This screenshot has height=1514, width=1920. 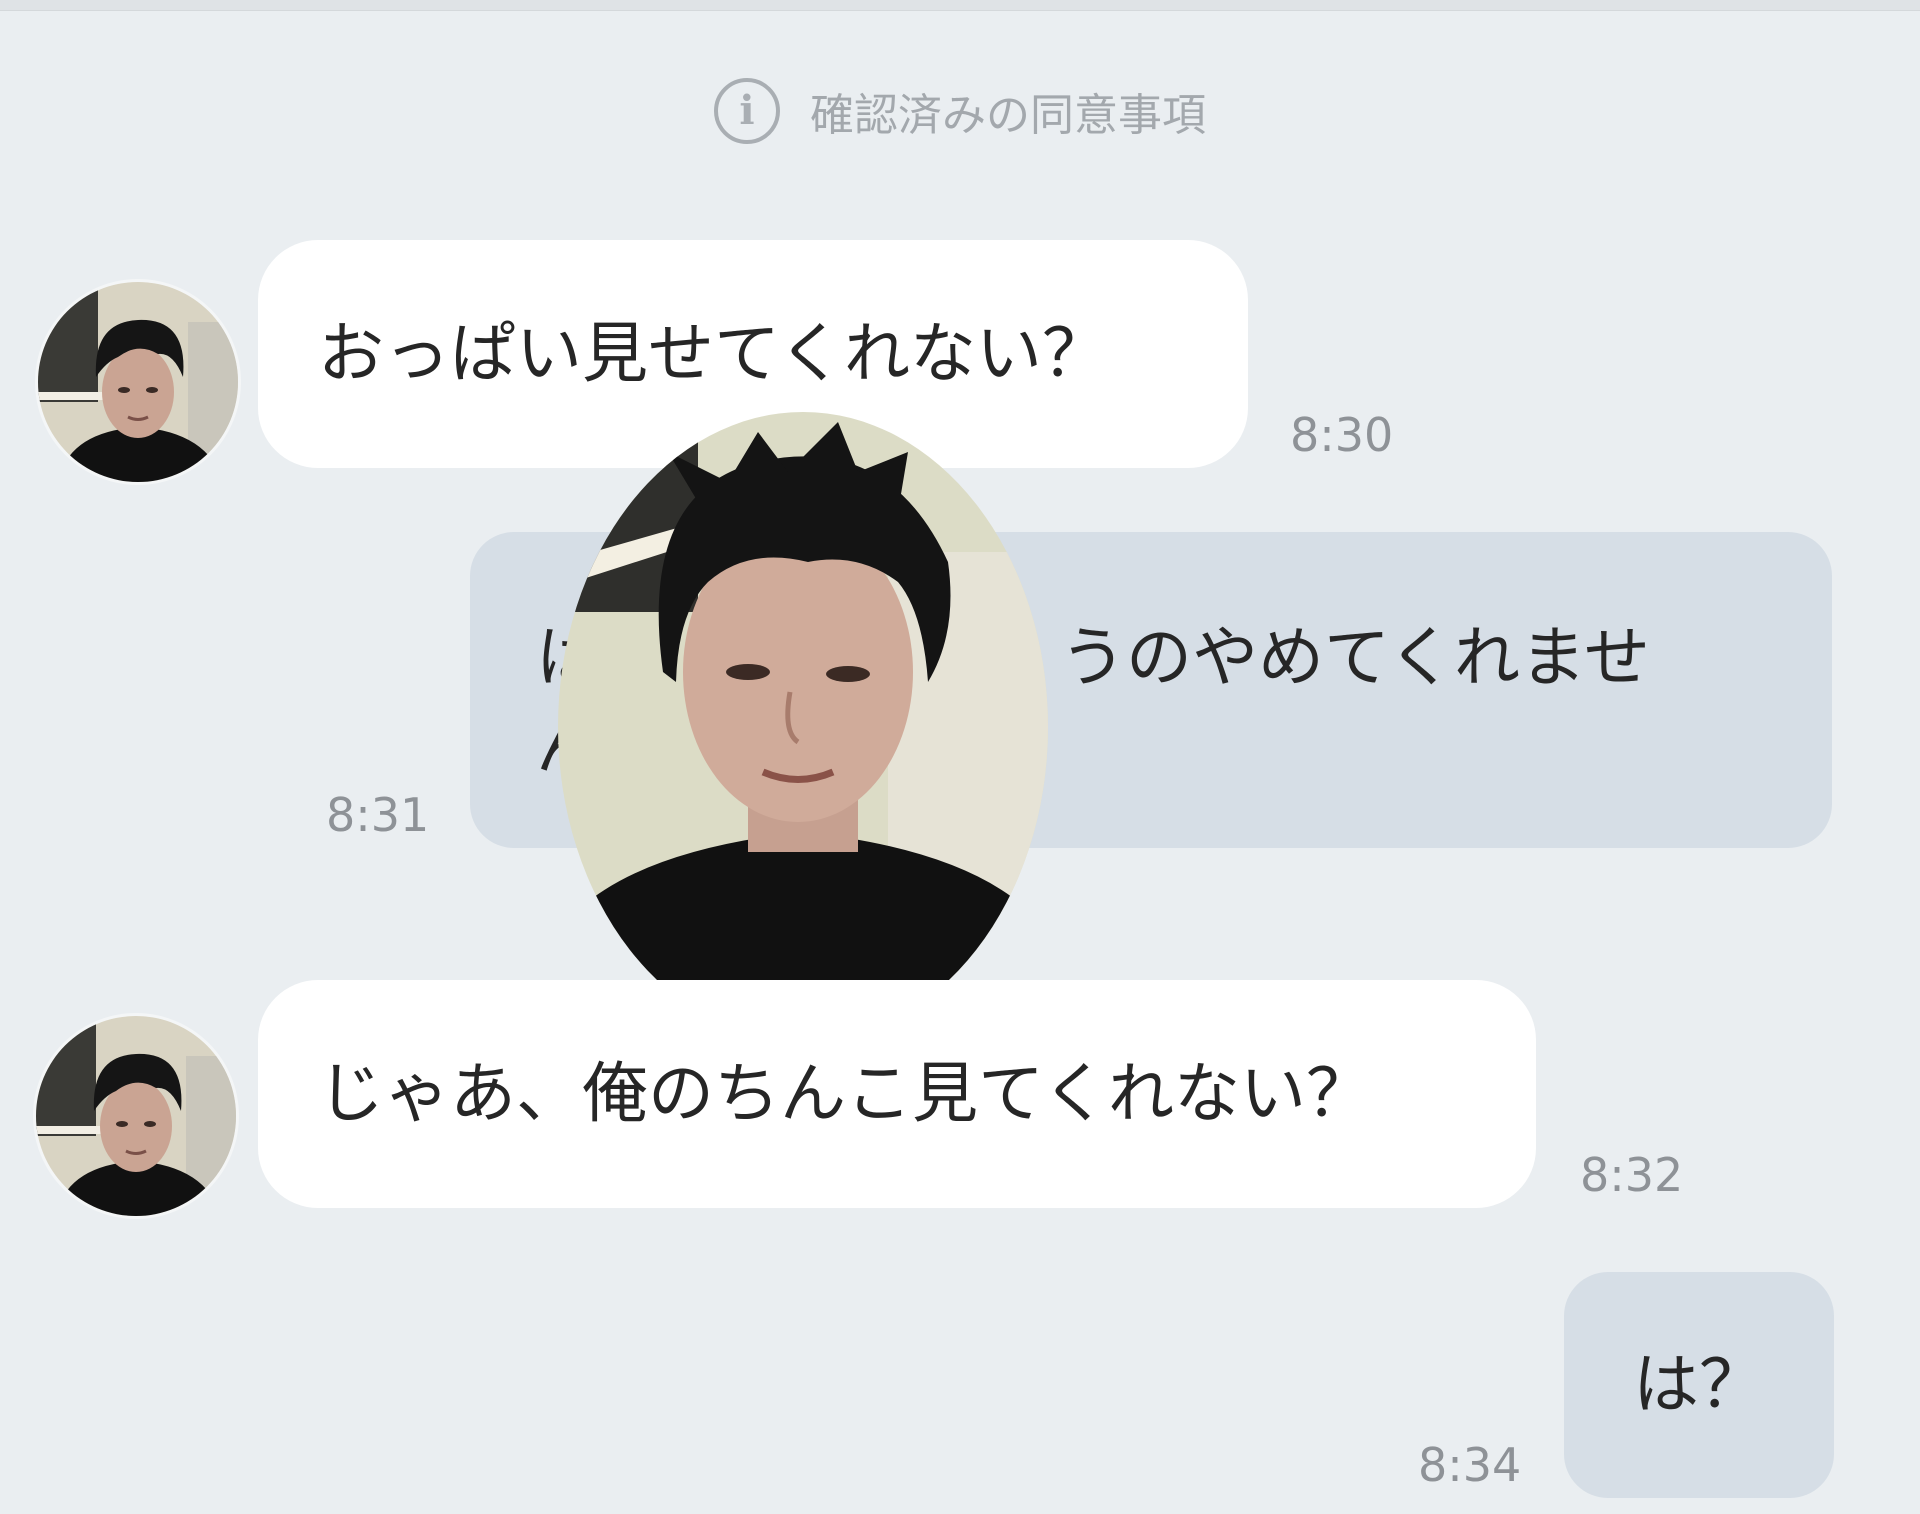 I want to click on profile-photo-icon, so click(x=803, y=727).